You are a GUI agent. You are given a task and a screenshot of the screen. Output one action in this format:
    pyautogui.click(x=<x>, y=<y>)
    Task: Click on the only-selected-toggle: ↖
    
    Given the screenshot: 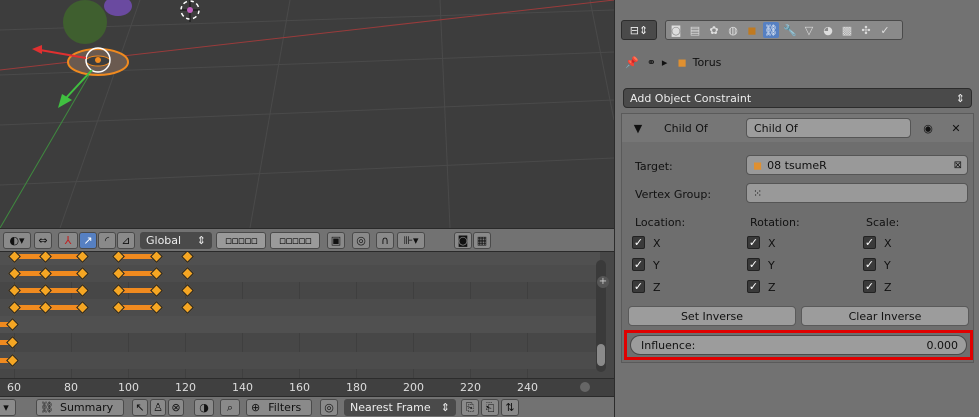 What is the action you would take?
    pyautogui.click(x=140, y=407)
    